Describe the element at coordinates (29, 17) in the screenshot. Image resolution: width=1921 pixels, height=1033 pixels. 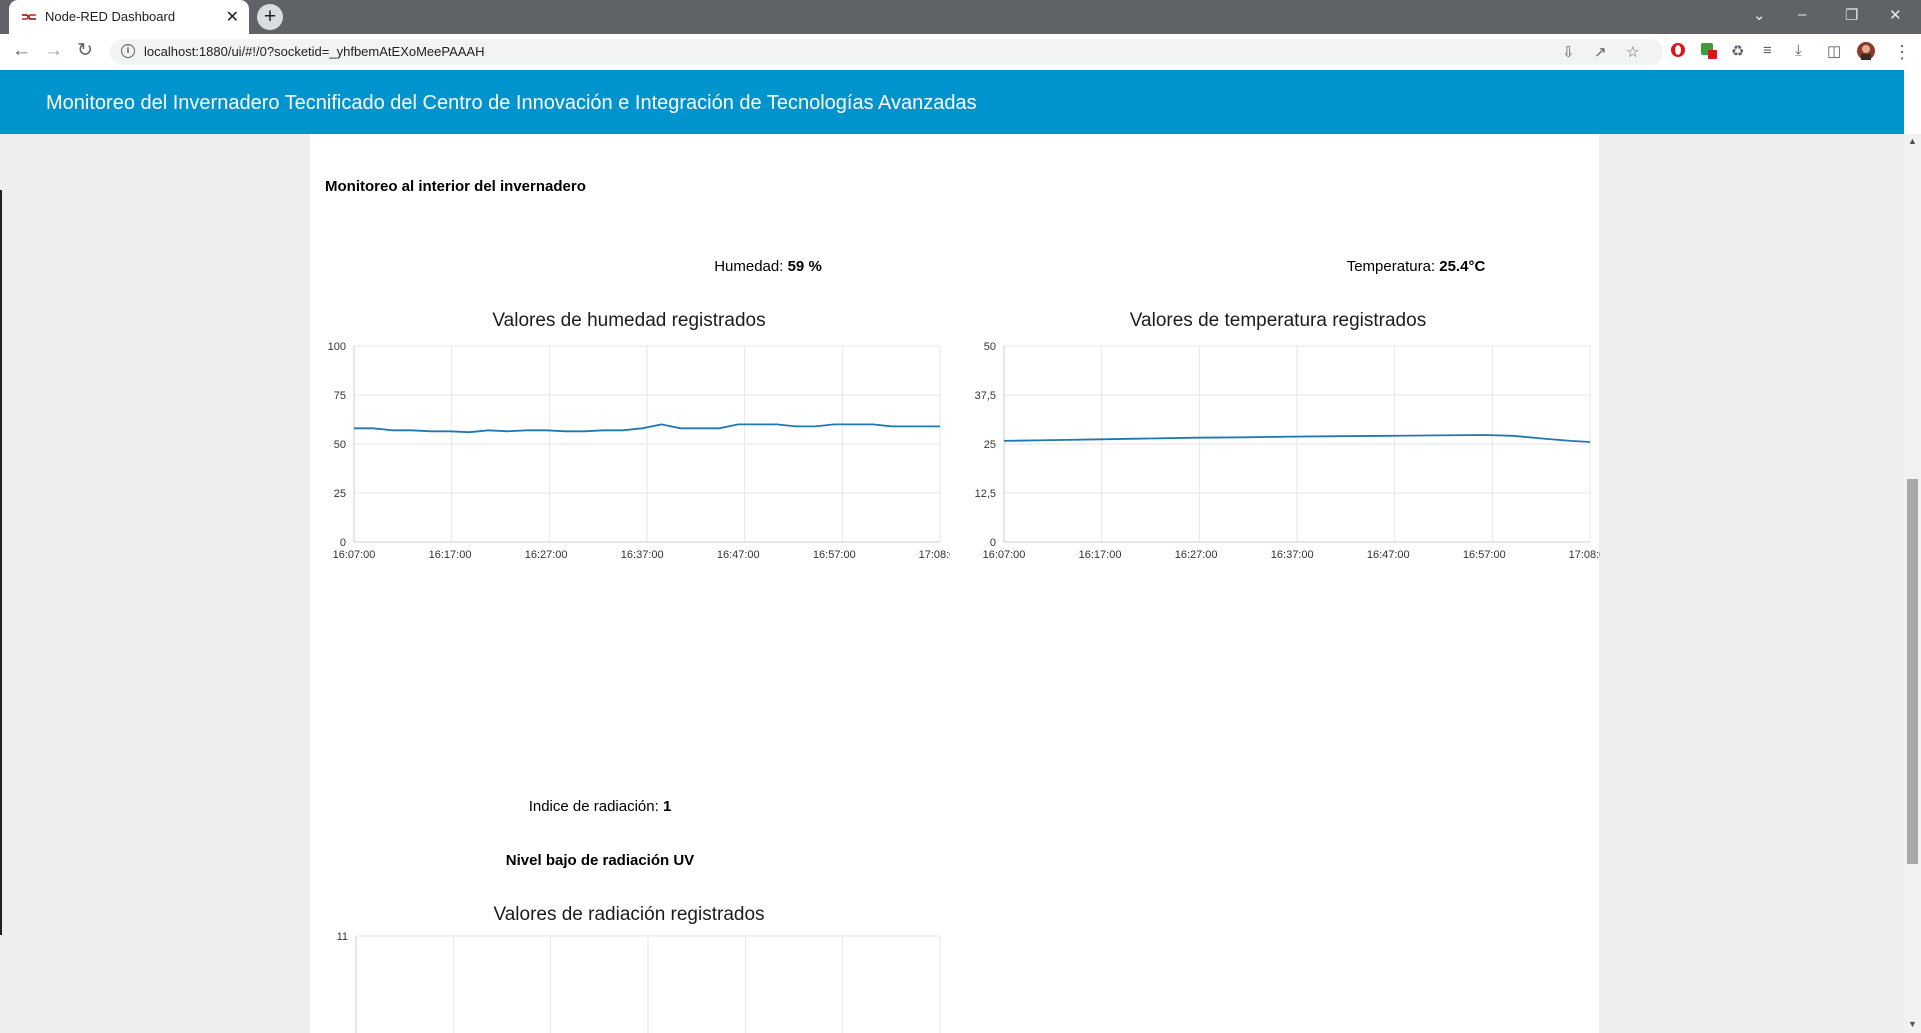
I see `node-red-favicon-icon` at that location.